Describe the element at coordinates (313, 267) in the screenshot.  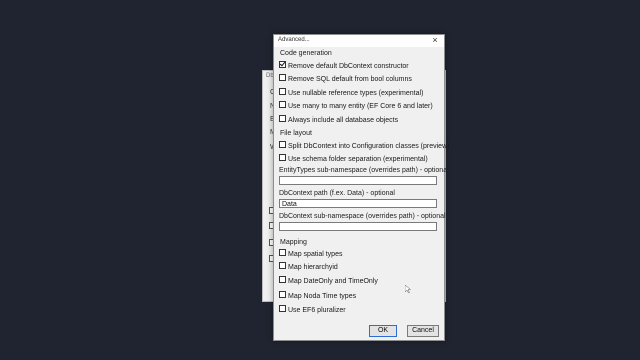
I see `checkbox-label: Map hierarchyid` at that location.